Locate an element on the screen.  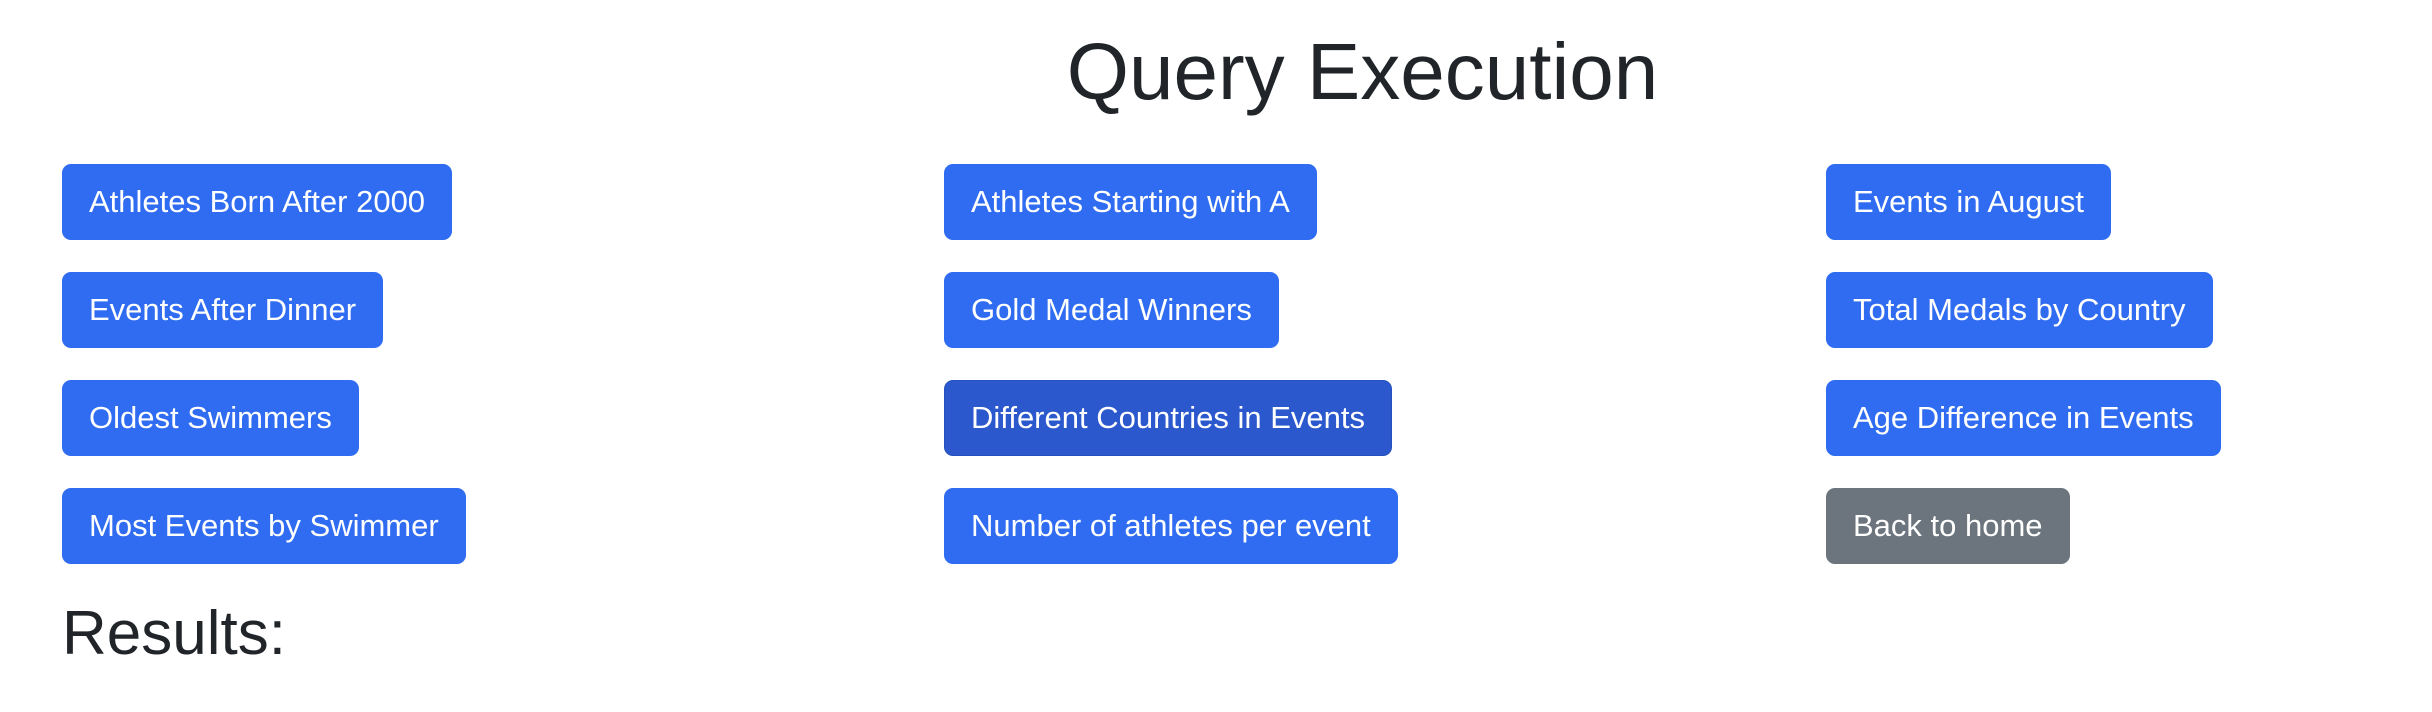
age-difference-in-events-button: Age Difference in Events is located at coordinates (2023, 418).